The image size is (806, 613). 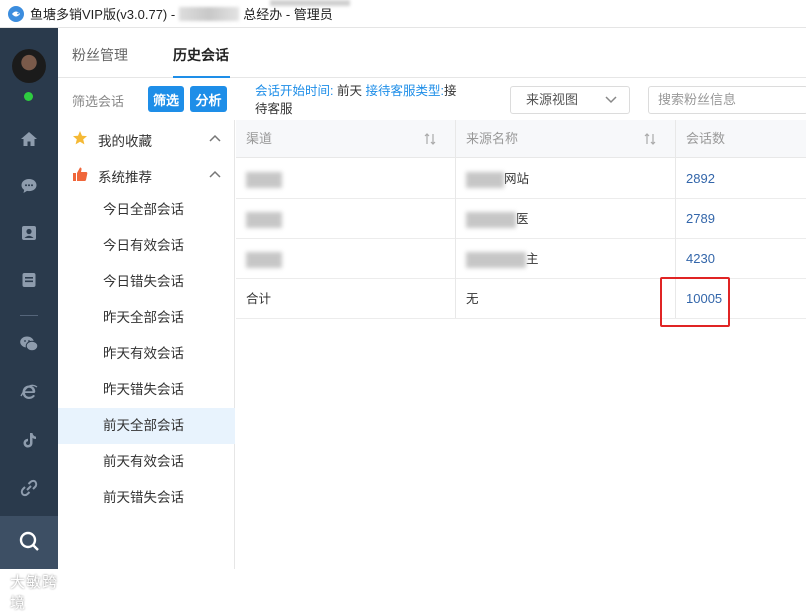 I want to click on home-icon, so click(x=29, y=139).